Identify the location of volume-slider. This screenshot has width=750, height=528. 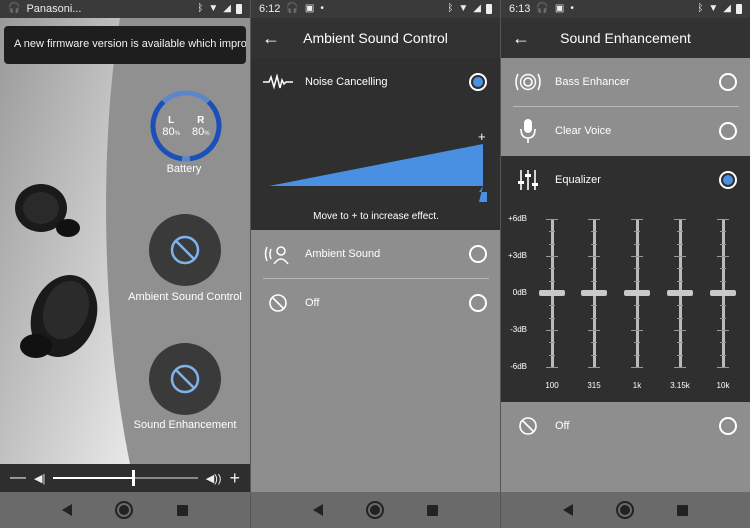
(125, 478).